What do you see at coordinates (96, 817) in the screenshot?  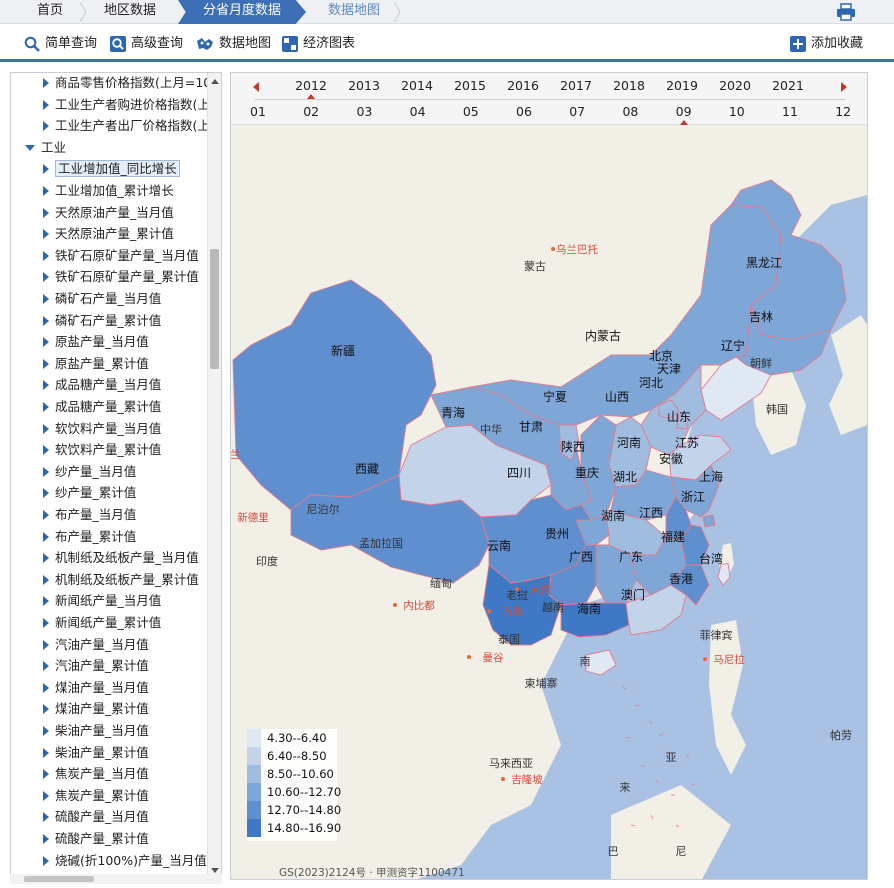 I see `tree-node: 硫酸产量_当月值` at bounding box center [96, 817].